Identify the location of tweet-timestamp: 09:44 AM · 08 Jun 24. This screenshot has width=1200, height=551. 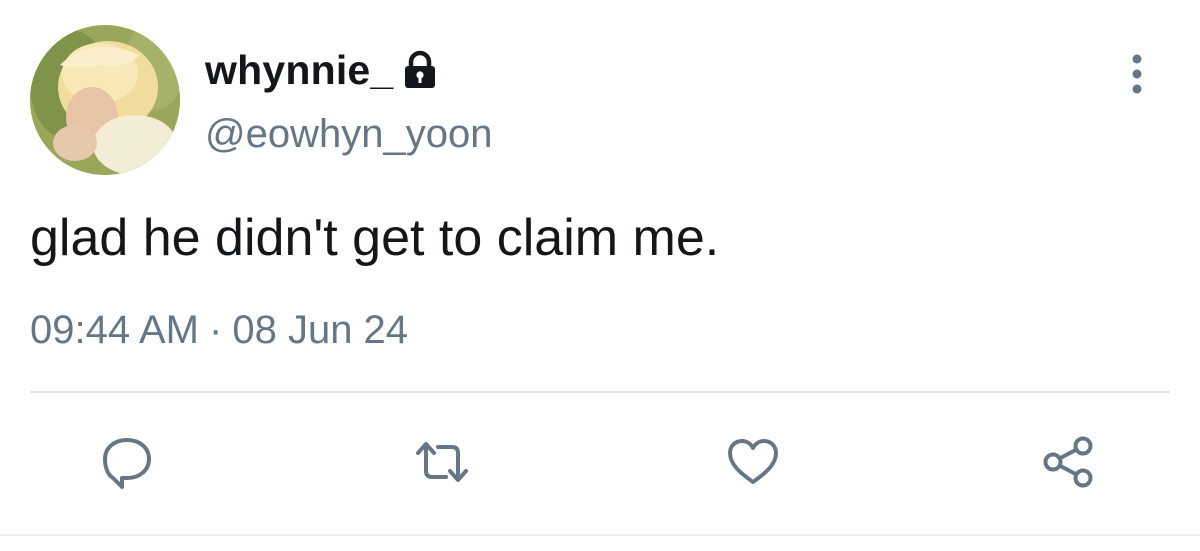
(219, 330).